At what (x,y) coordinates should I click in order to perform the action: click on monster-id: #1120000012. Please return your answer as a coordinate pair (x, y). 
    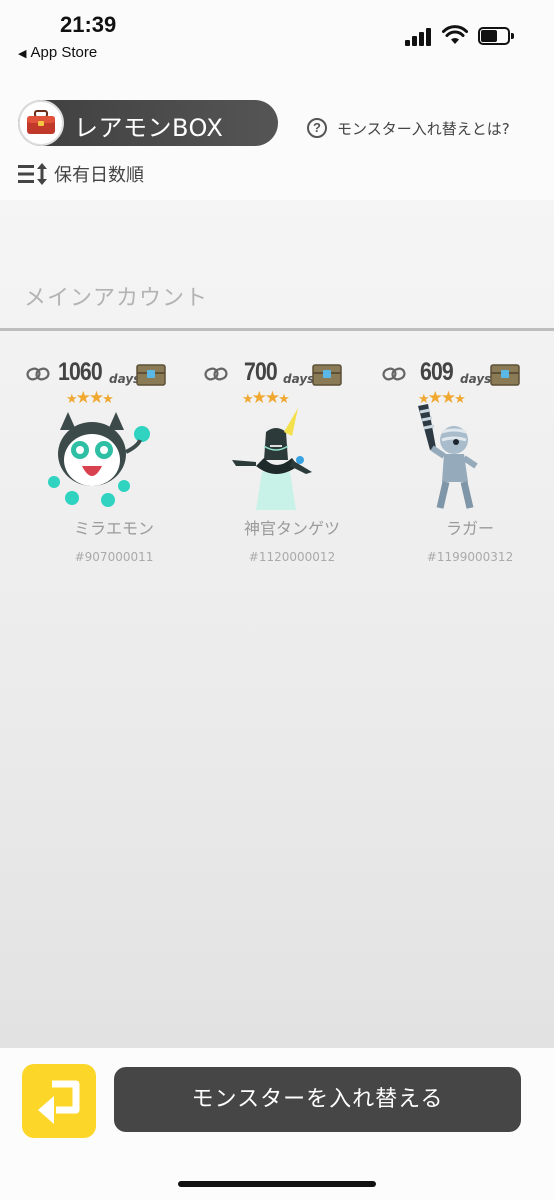
    Looking at the image, I should click on (292, 557).